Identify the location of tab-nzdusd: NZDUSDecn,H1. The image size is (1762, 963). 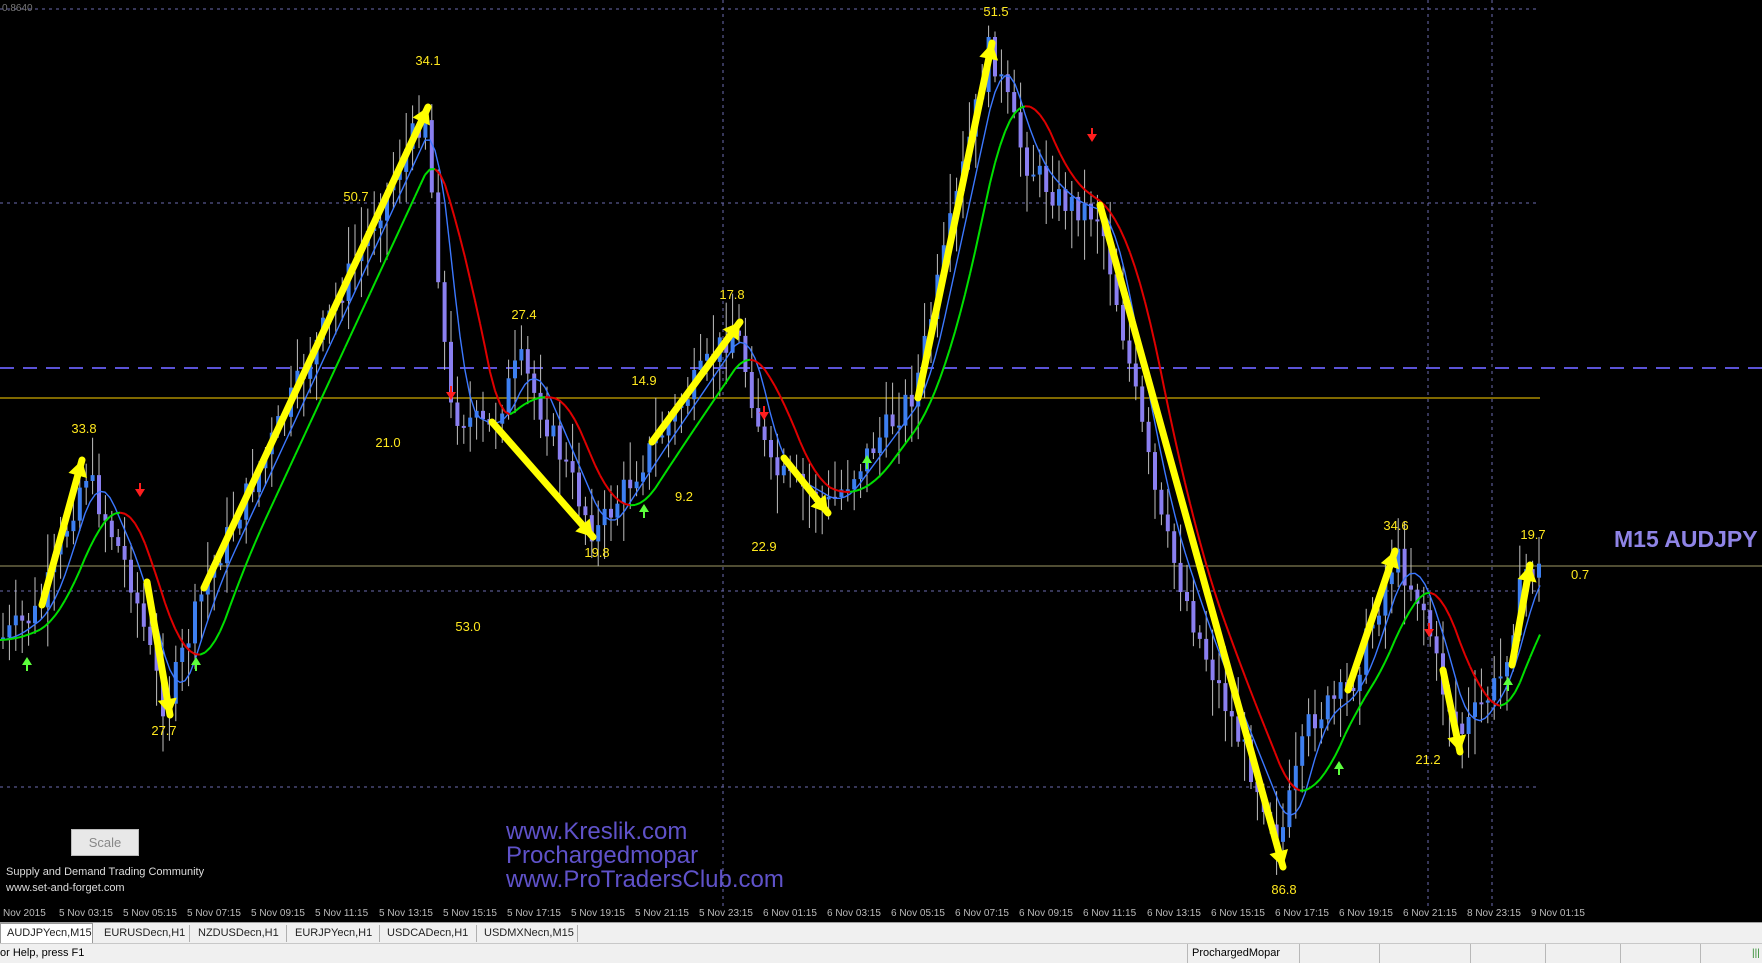
(239, 933).